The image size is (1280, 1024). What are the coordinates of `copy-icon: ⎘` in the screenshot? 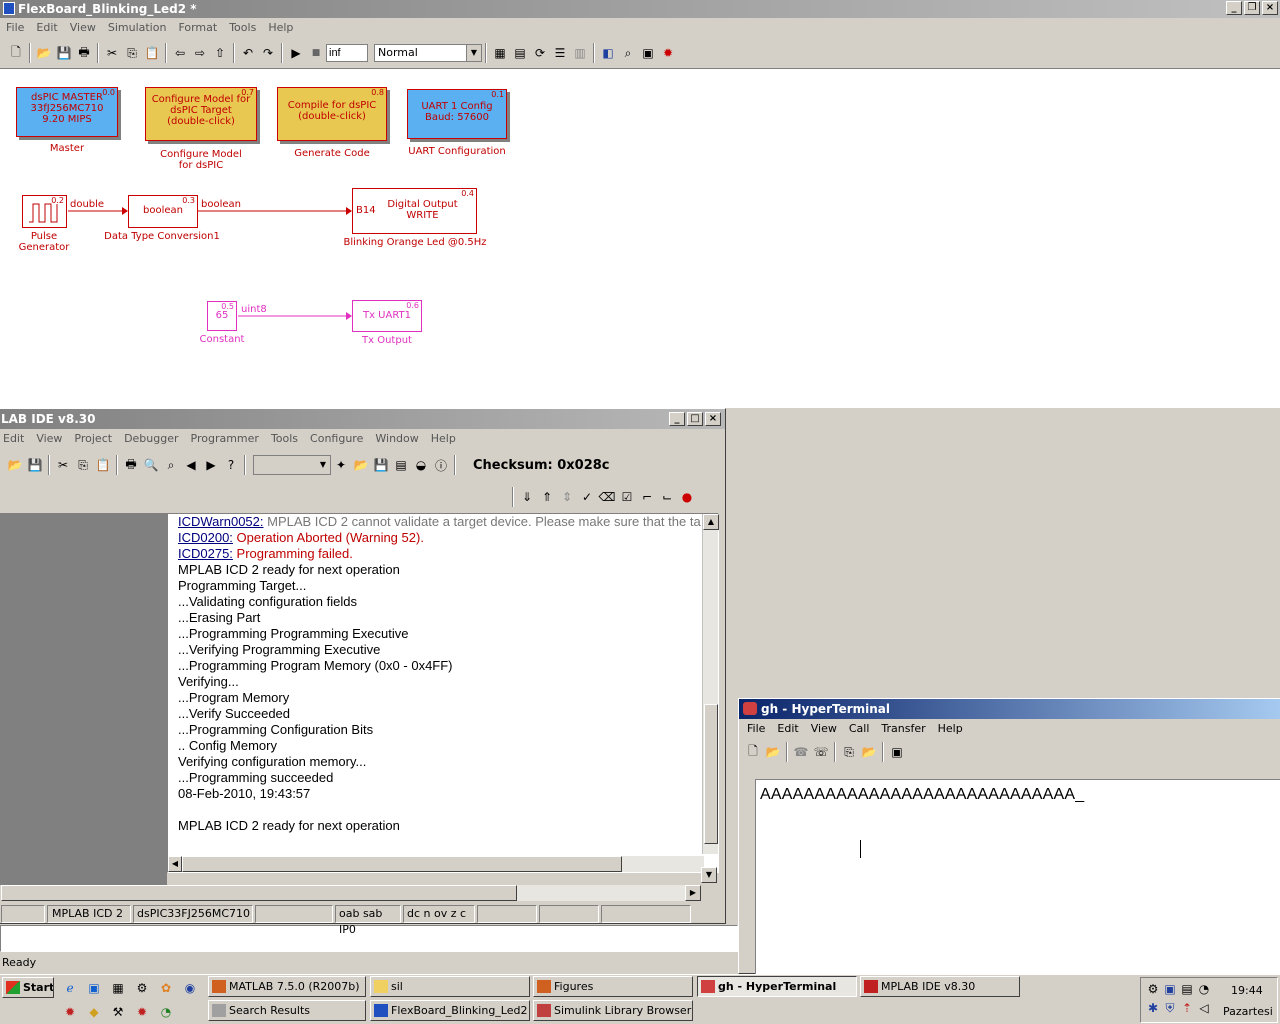 It's located at (83, 465).